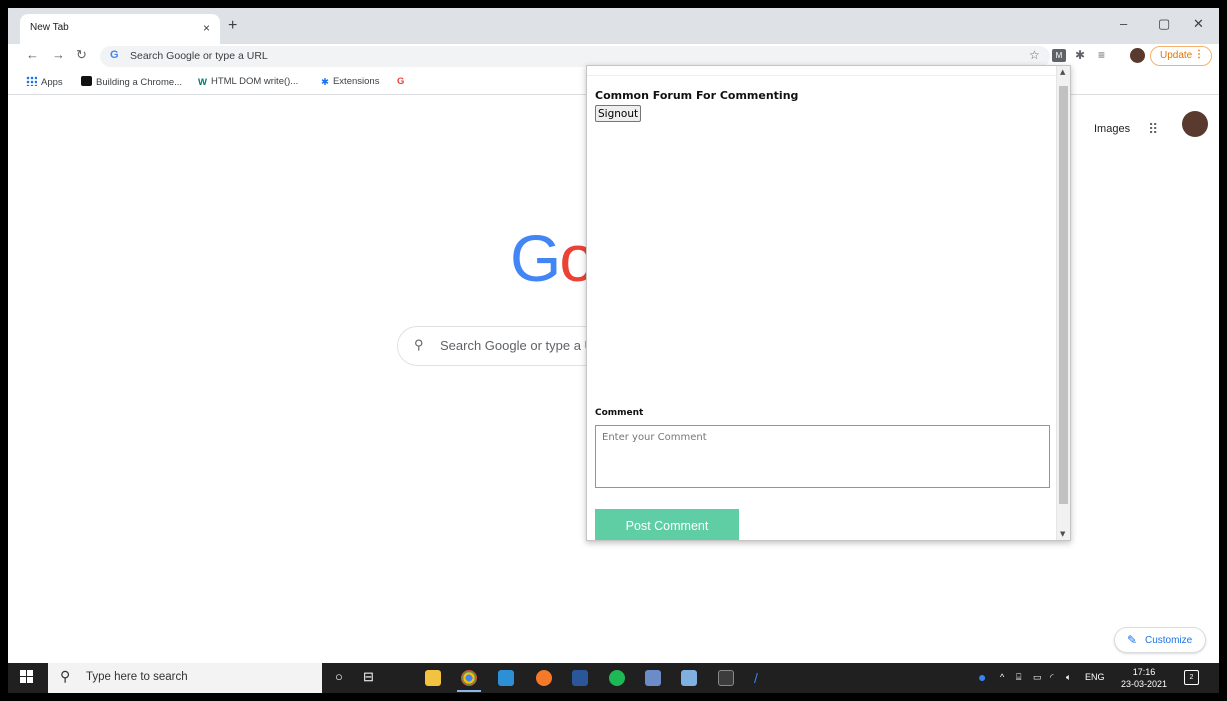 This screenshot has width=1227, height=701. What do you see at coordinates (137, 677) in the screenshot?
I see `taskbar-search-placeholder: Type here to search` at bounding box center [137, 677].